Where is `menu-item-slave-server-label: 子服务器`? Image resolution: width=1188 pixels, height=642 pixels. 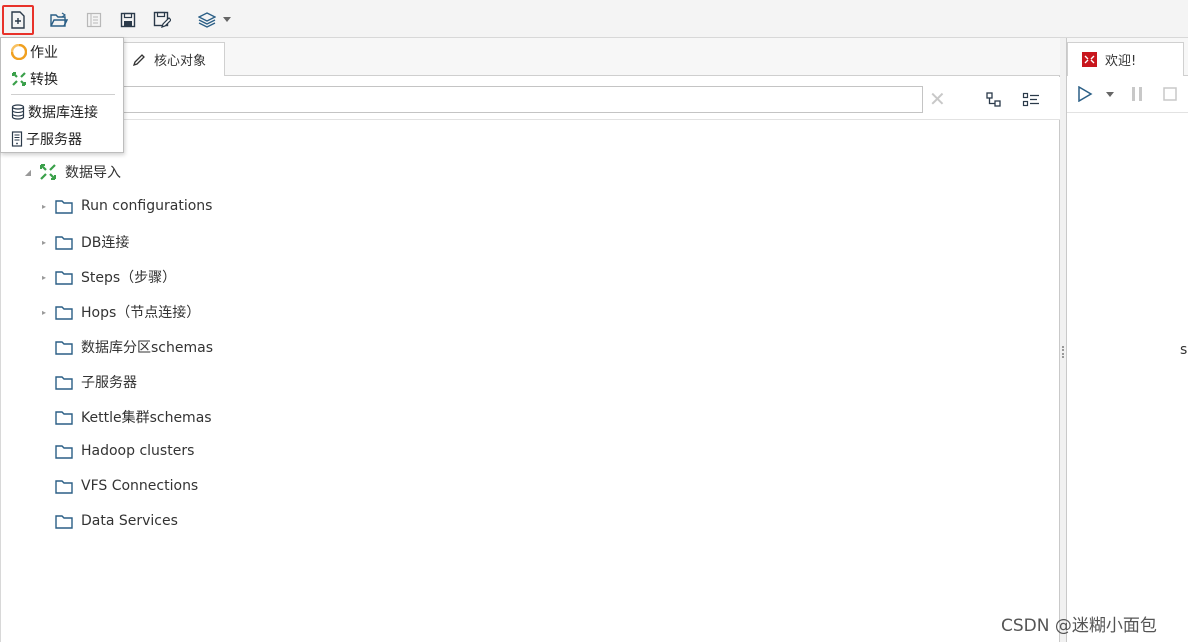 menu-item-slave-server-label: 子服务器 is located at coordinates (54, 140).